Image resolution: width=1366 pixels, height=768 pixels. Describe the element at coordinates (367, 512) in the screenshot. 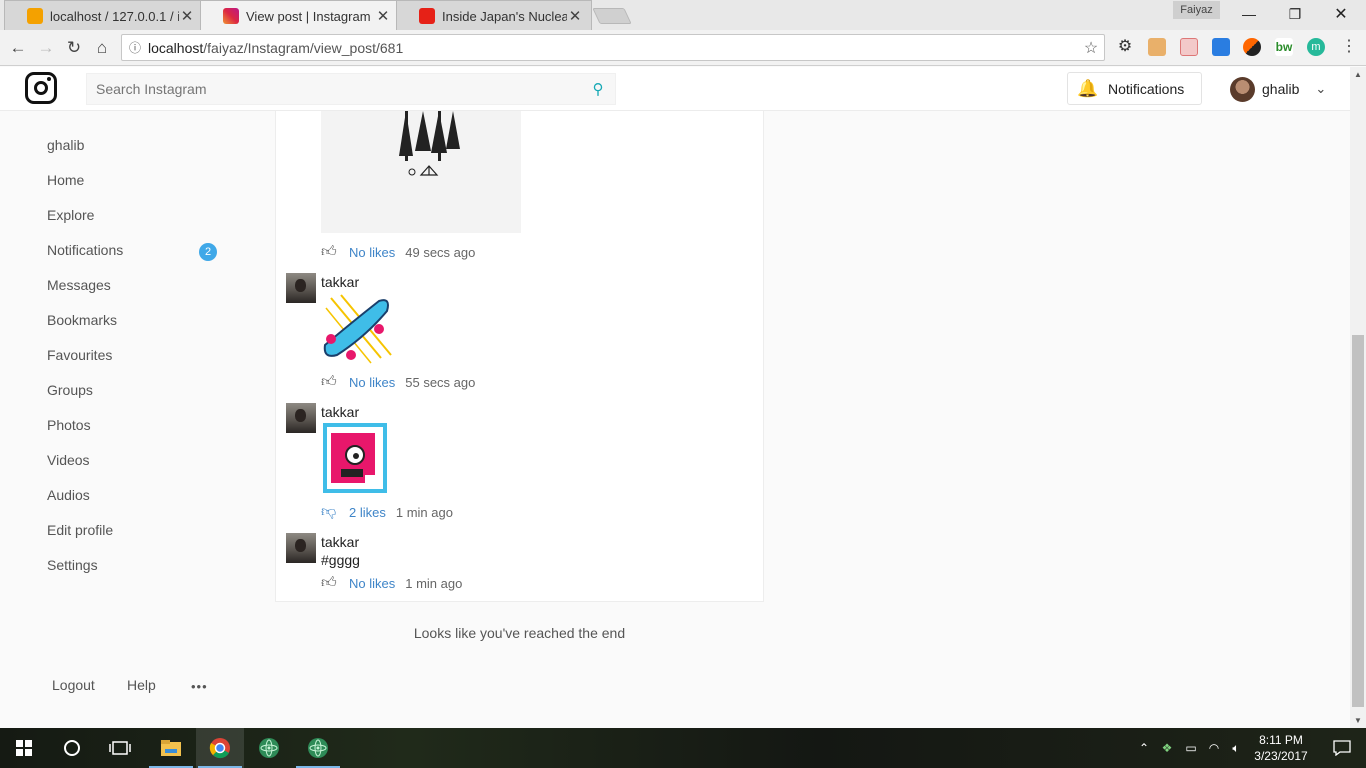

I see `likes-count: 2 likes` at that location.